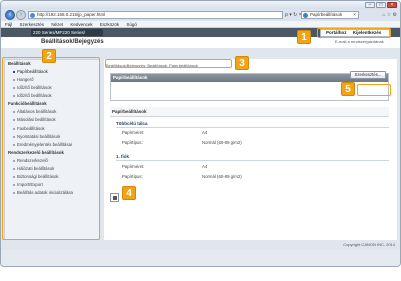 This screenshot has height=281, width=401. I want to click on url-field: http://192.168.0.215/jp_paper.html, so click(155, 15).